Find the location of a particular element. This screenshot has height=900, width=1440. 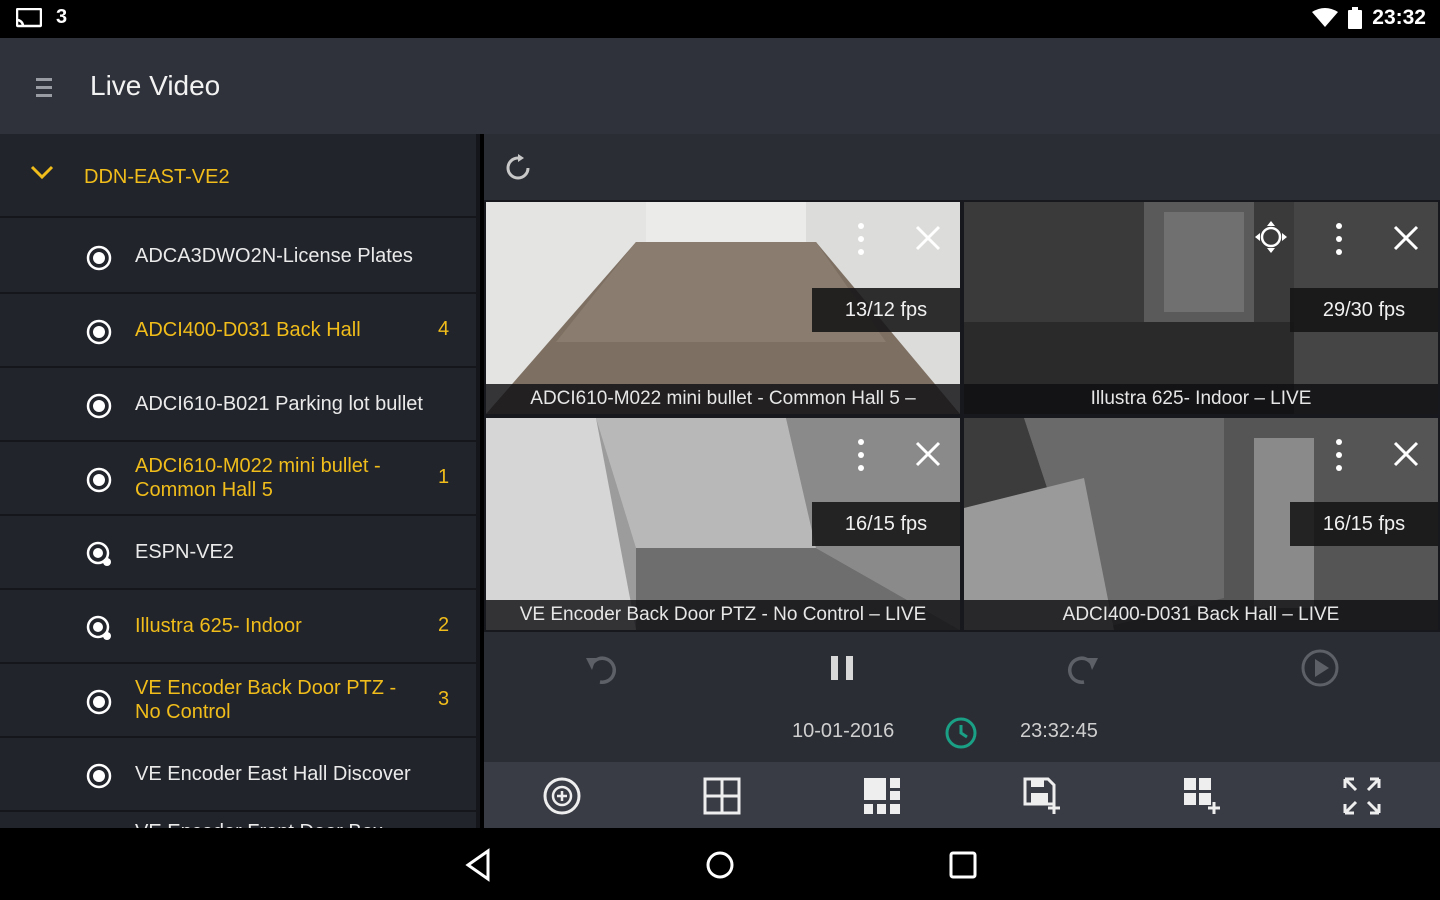

camera-name: ADCI610-M022 mini bullet - Common Hall 5 is located at coordinates (258, 478).